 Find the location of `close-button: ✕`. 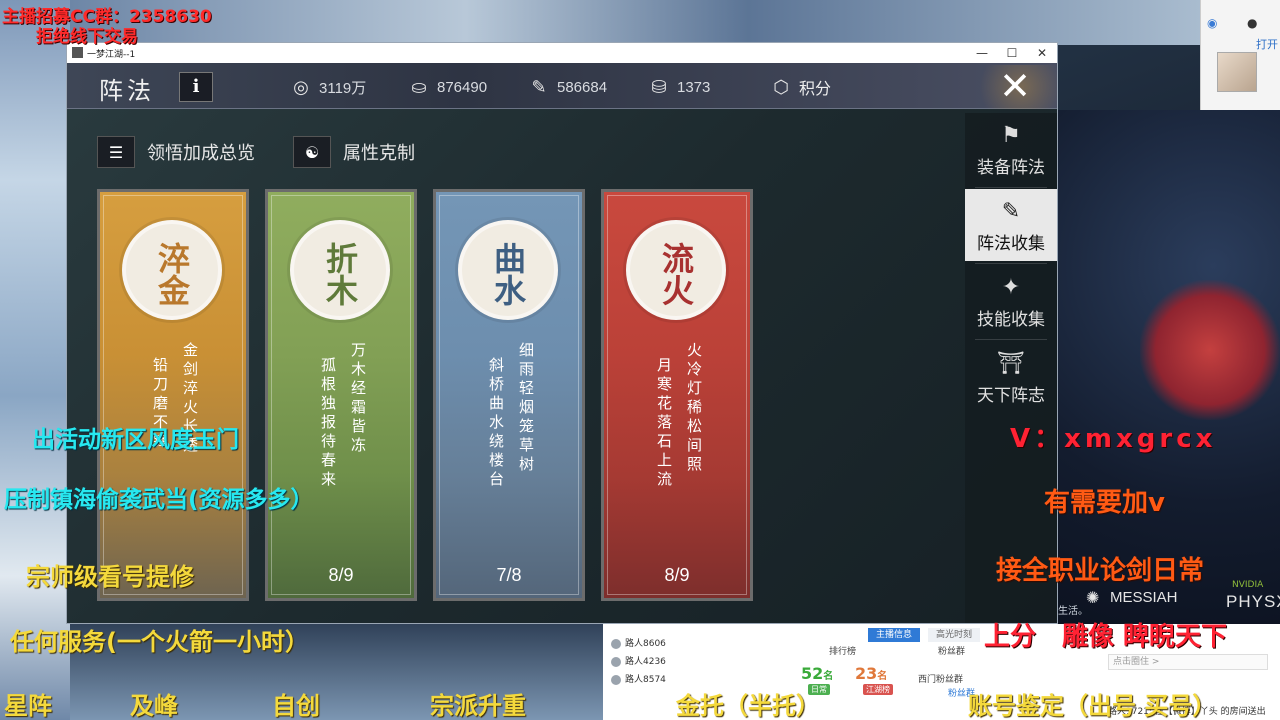

close-button: ✕ is located at coordinates (1015, 86).